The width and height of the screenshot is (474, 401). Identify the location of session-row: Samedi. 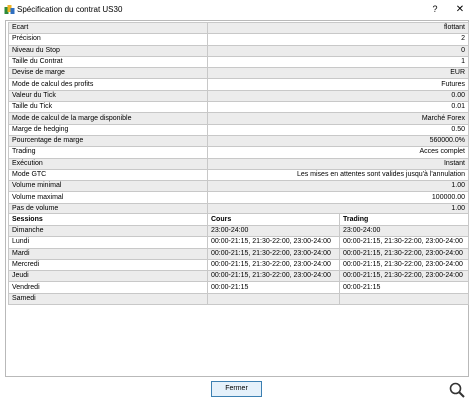
(238, 299).